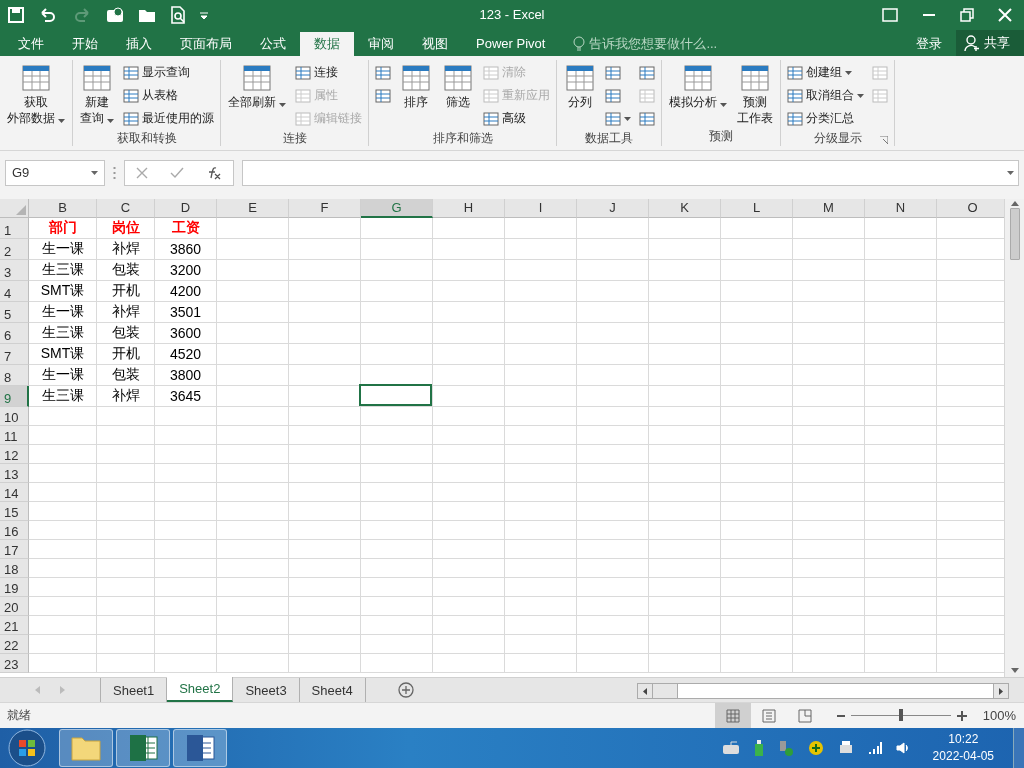 This screenshot has width=1024, height=768. Describe the element at coordinates (168, 118) in the screenshot. I see `ribbon-button: 最近使用的源` at that location.